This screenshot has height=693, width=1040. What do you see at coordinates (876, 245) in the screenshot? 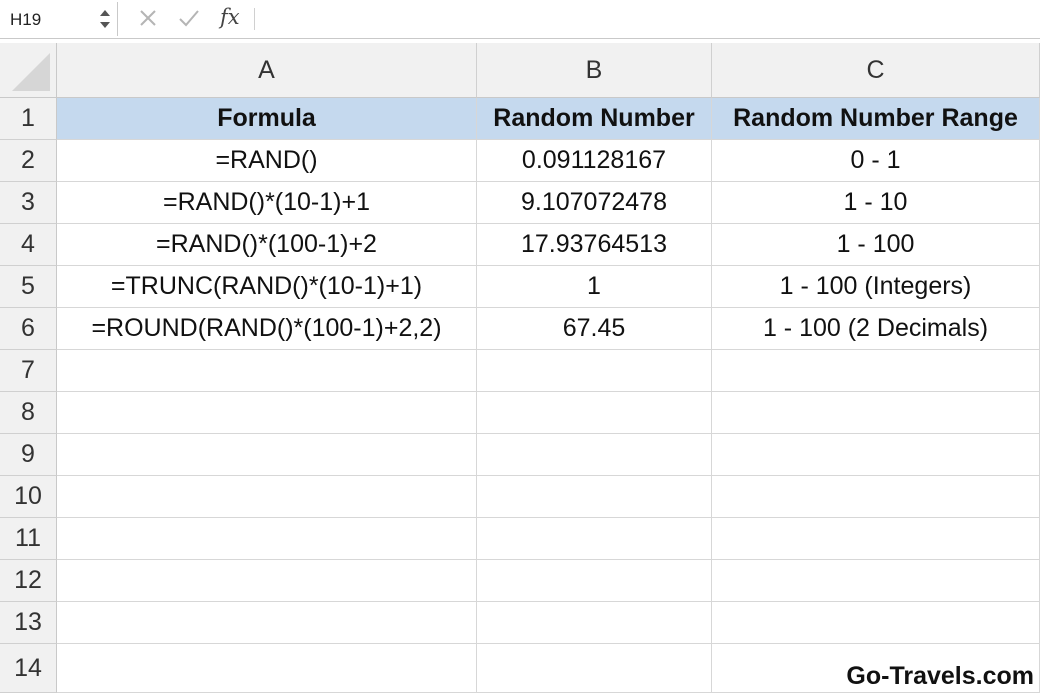
I see `cell-c4: 1 - 100` at bounding box center [876, 245].